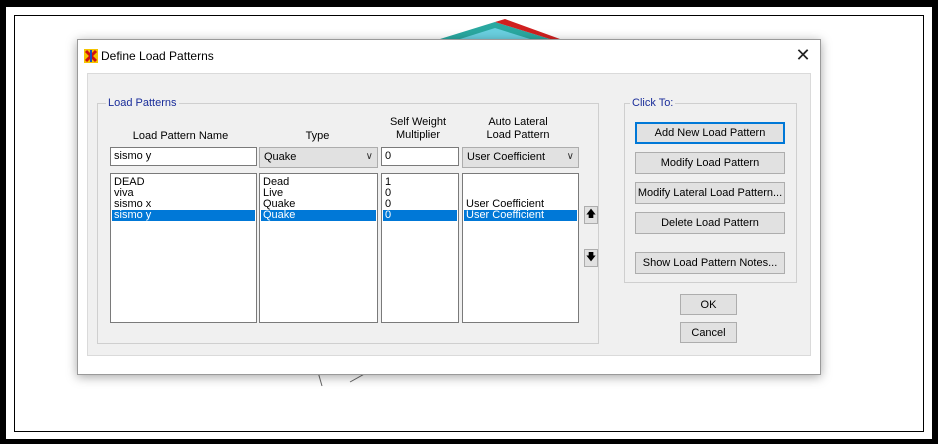 The width and height of the screenshot is (938, 444). I want to click on delete-load-pattern-button: Delete Load Pattern, so click(710, 223).